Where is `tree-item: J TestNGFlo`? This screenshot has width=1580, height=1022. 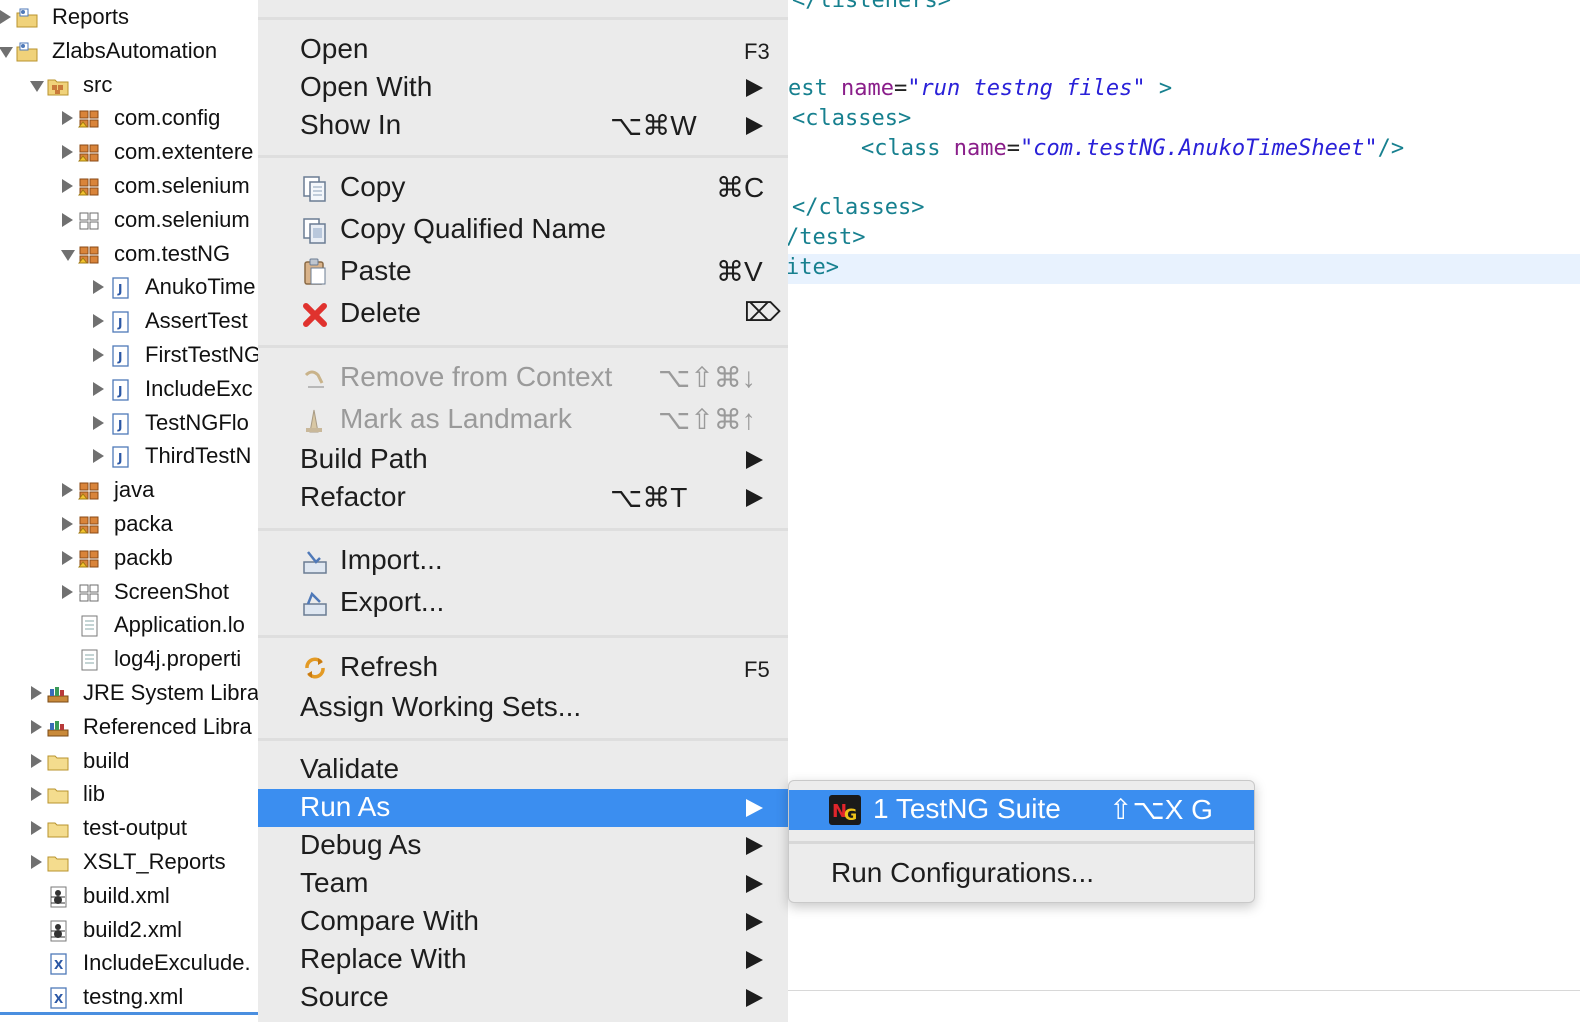
tree-item: J TestNGFlo is located at coordinates (129, 422).